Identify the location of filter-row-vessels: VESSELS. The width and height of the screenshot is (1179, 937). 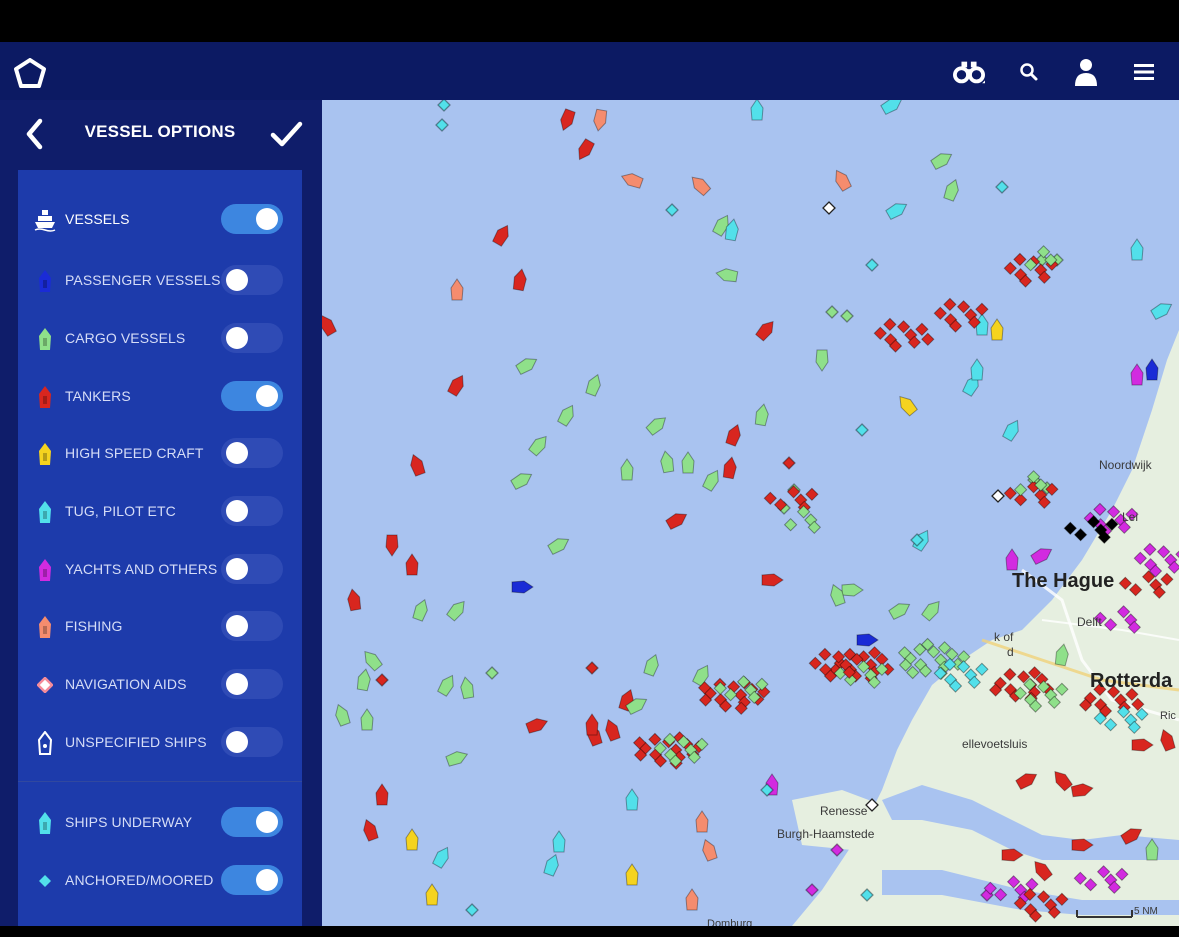
(160, 219).